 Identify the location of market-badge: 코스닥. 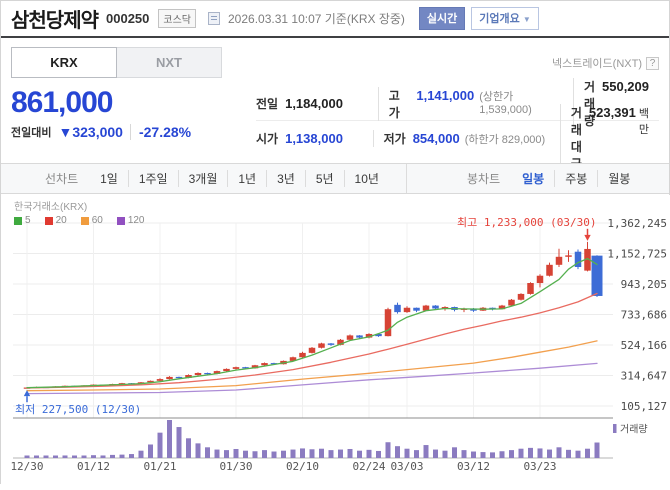
(177, 18).